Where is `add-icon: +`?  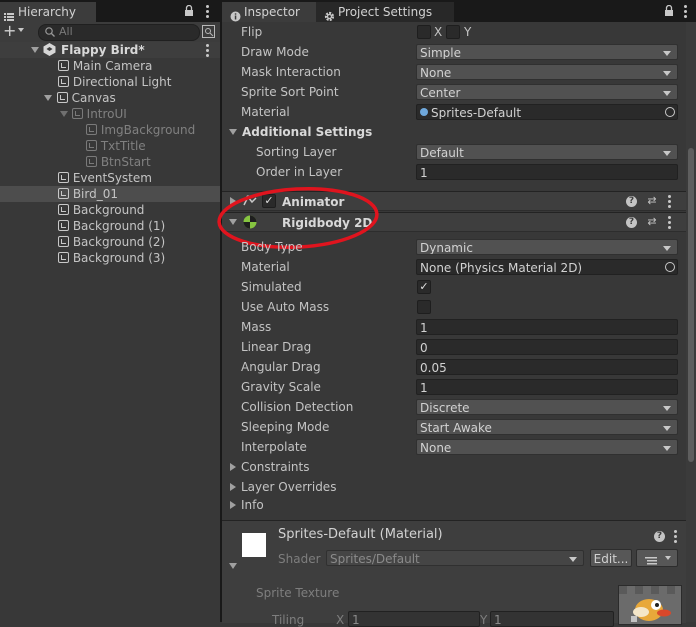
add-icon: + is located at coordinates (9, 31).